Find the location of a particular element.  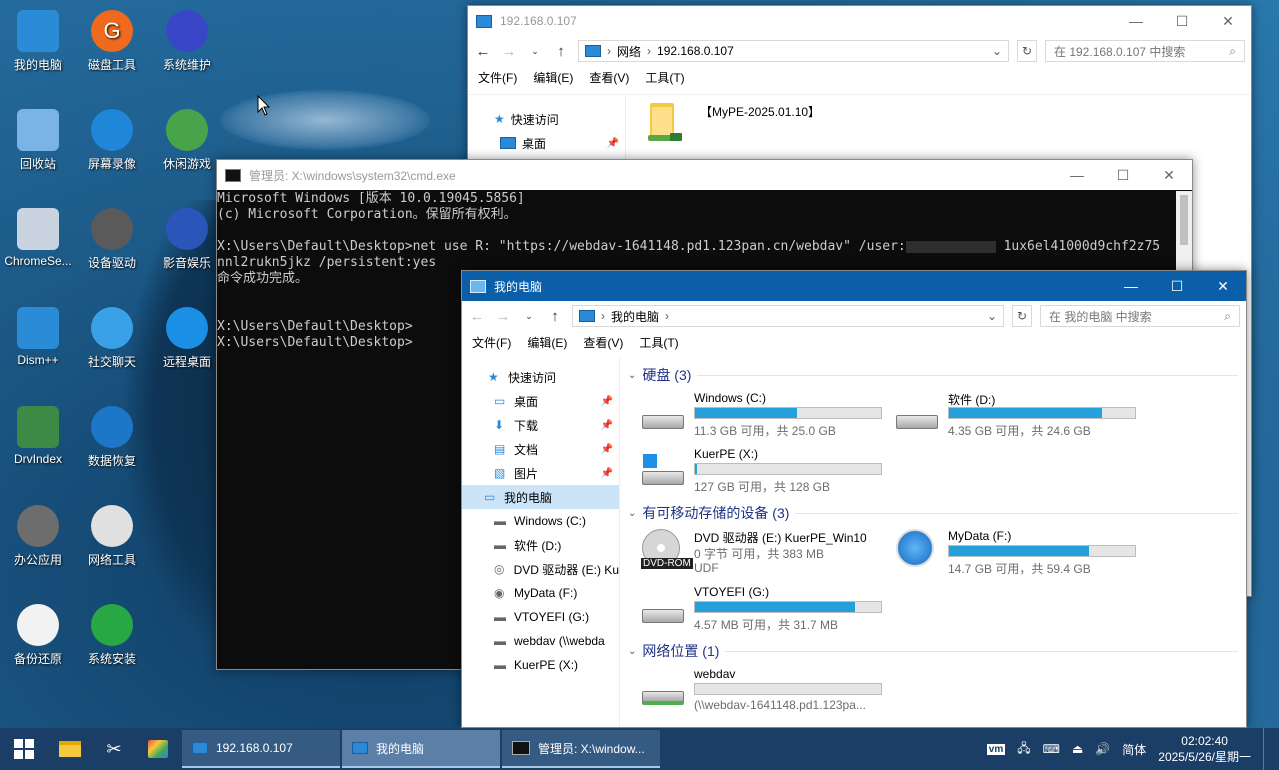

desktop-icon-9: Dism++ is located at coordinates (38, 337).